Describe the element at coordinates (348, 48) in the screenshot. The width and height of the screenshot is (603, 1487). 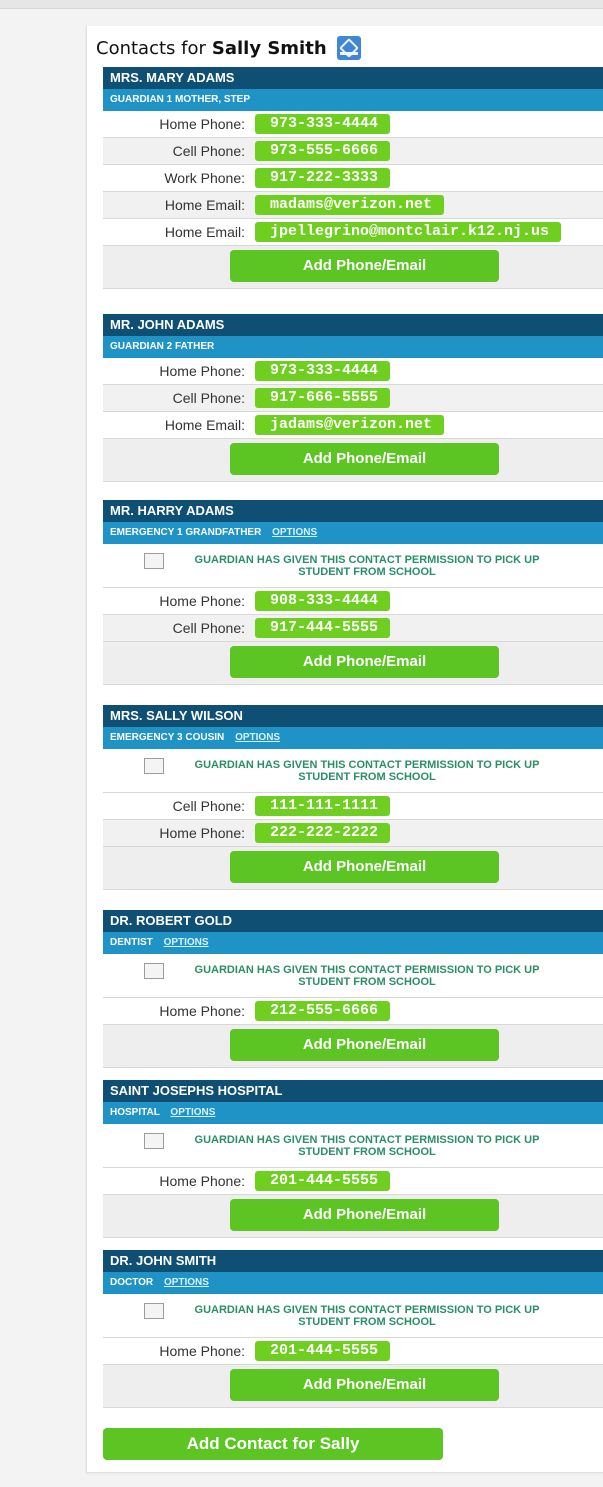
I see `pdf-icon` at that location.